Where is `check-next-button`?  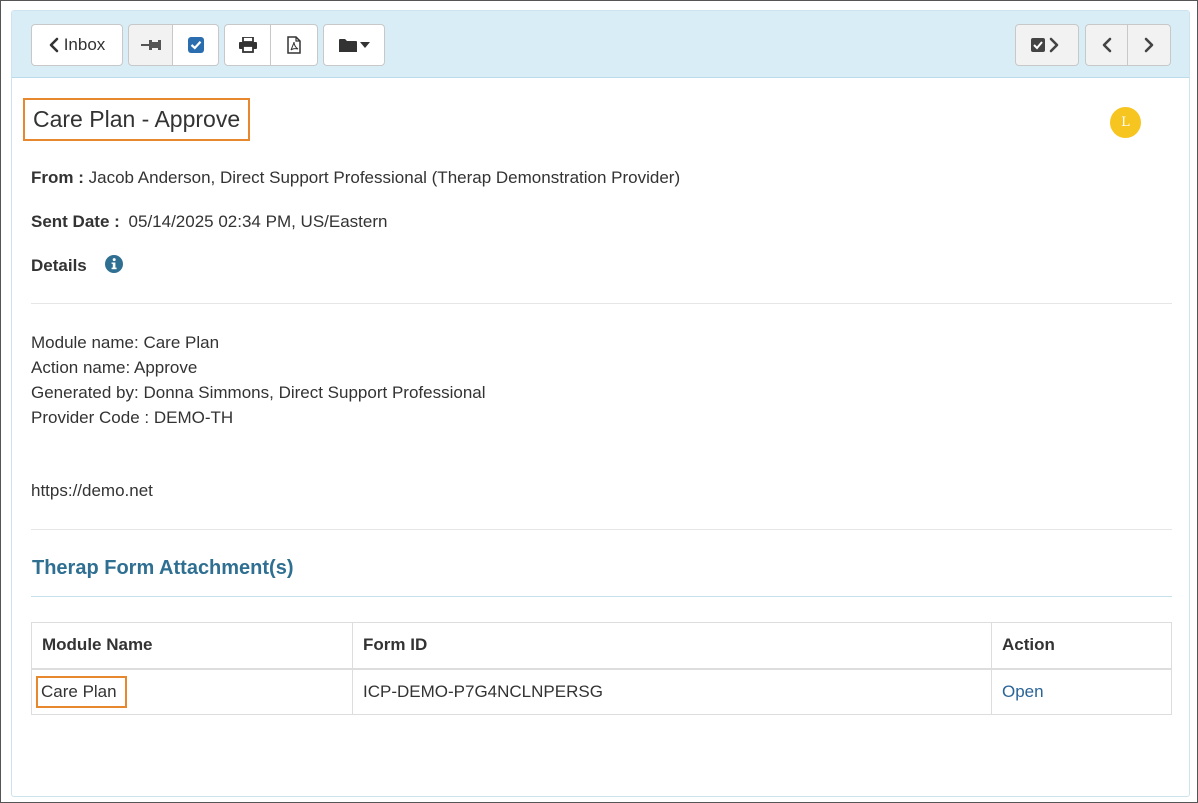 check-next-button is located at coordinates (1047, 45).